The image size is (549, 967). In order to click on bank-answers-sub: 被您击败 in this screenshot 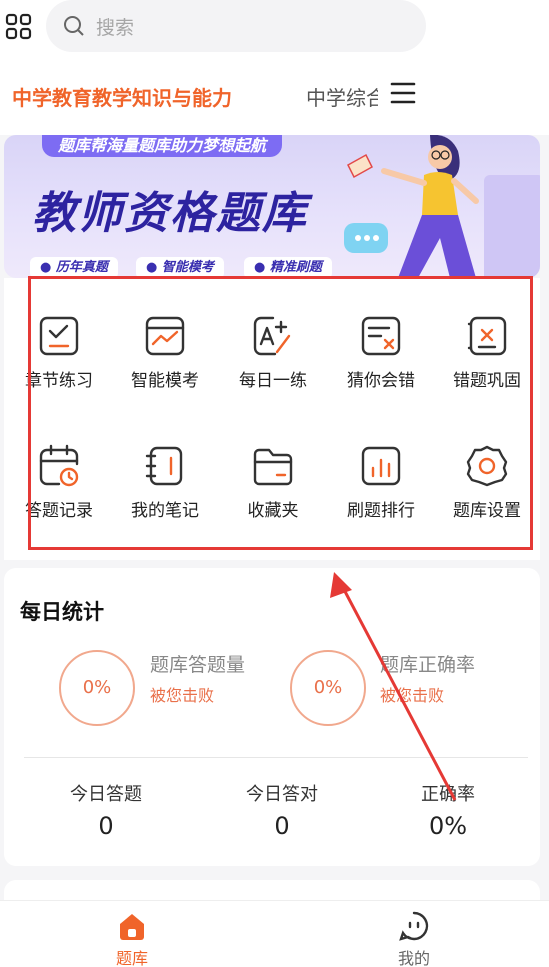, I will do `click(182, 695)`.